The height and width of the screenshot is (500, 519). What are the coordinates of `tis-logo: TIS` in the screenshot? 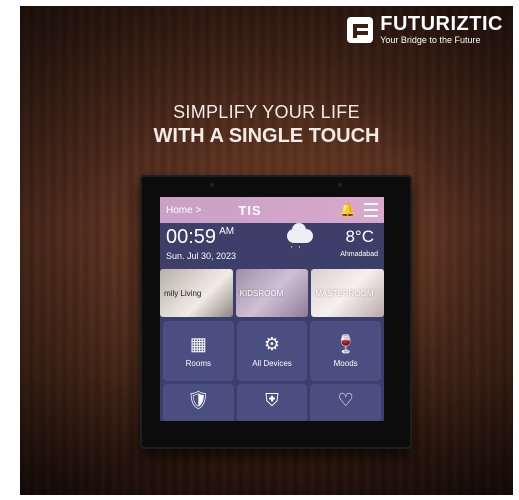 It's located at (250, 210).